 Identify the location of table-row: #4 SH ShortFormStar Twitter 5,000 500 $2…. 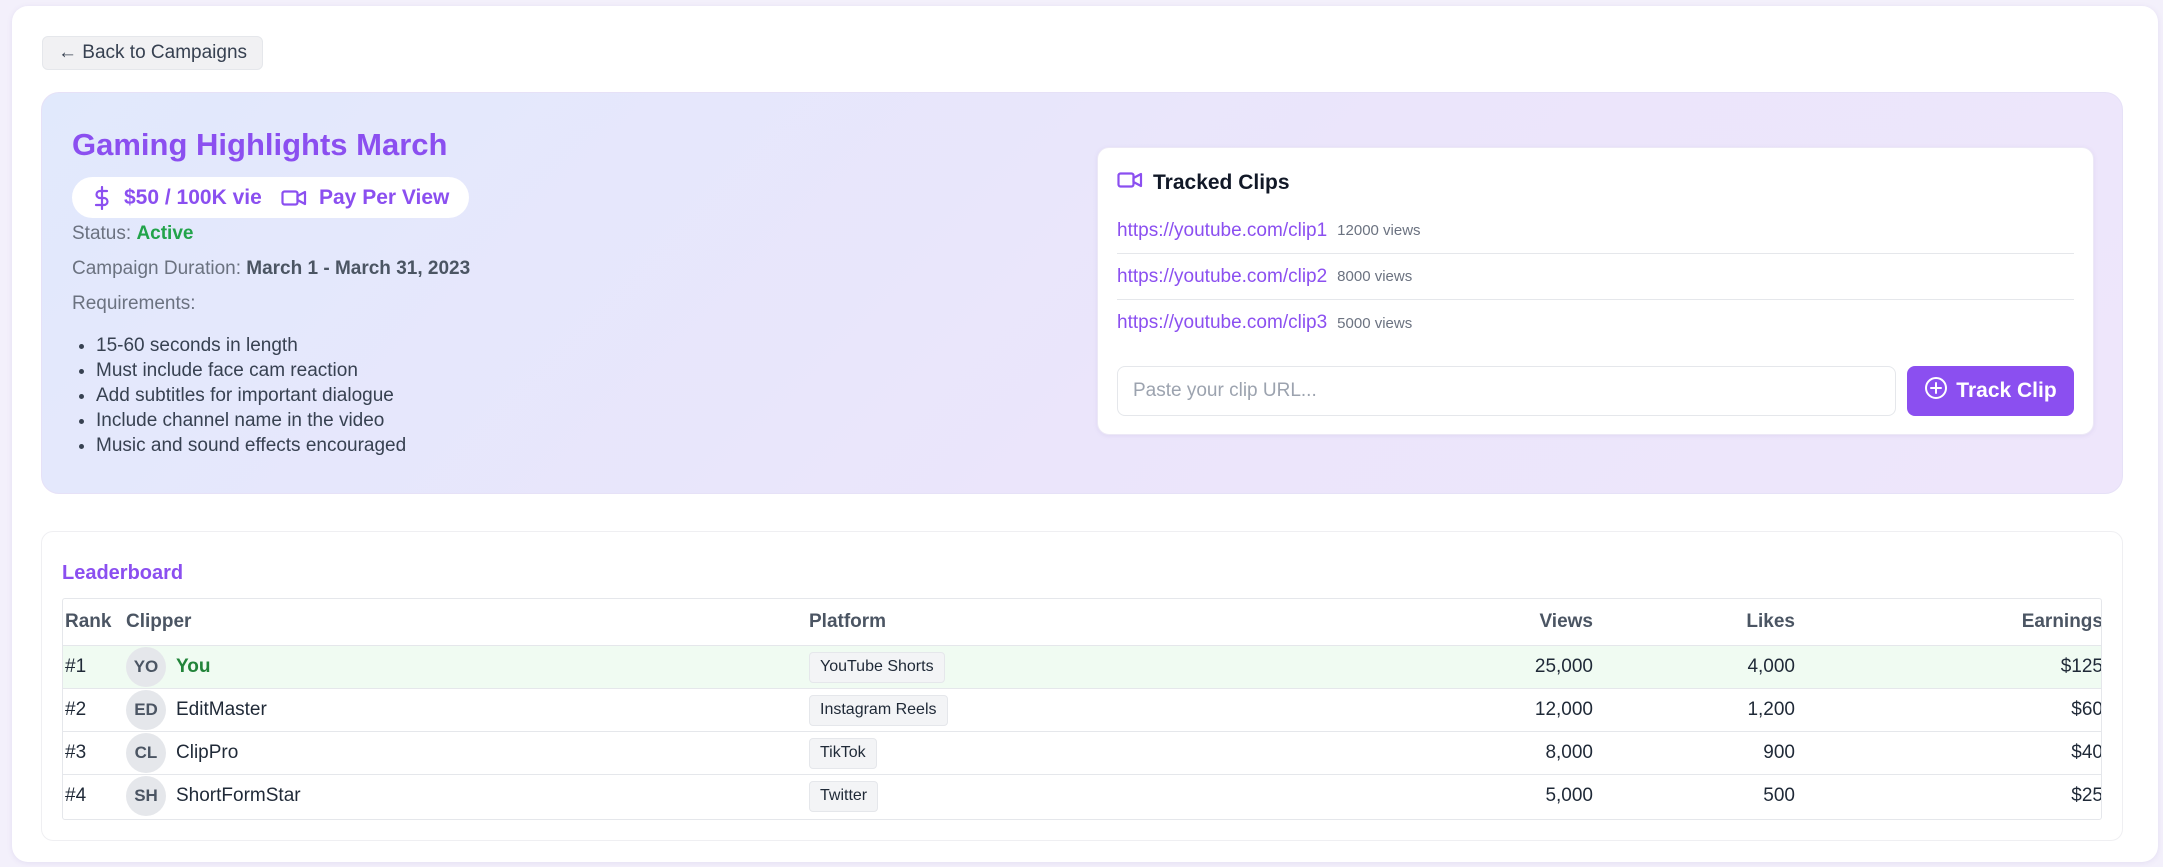
(1082, 795).